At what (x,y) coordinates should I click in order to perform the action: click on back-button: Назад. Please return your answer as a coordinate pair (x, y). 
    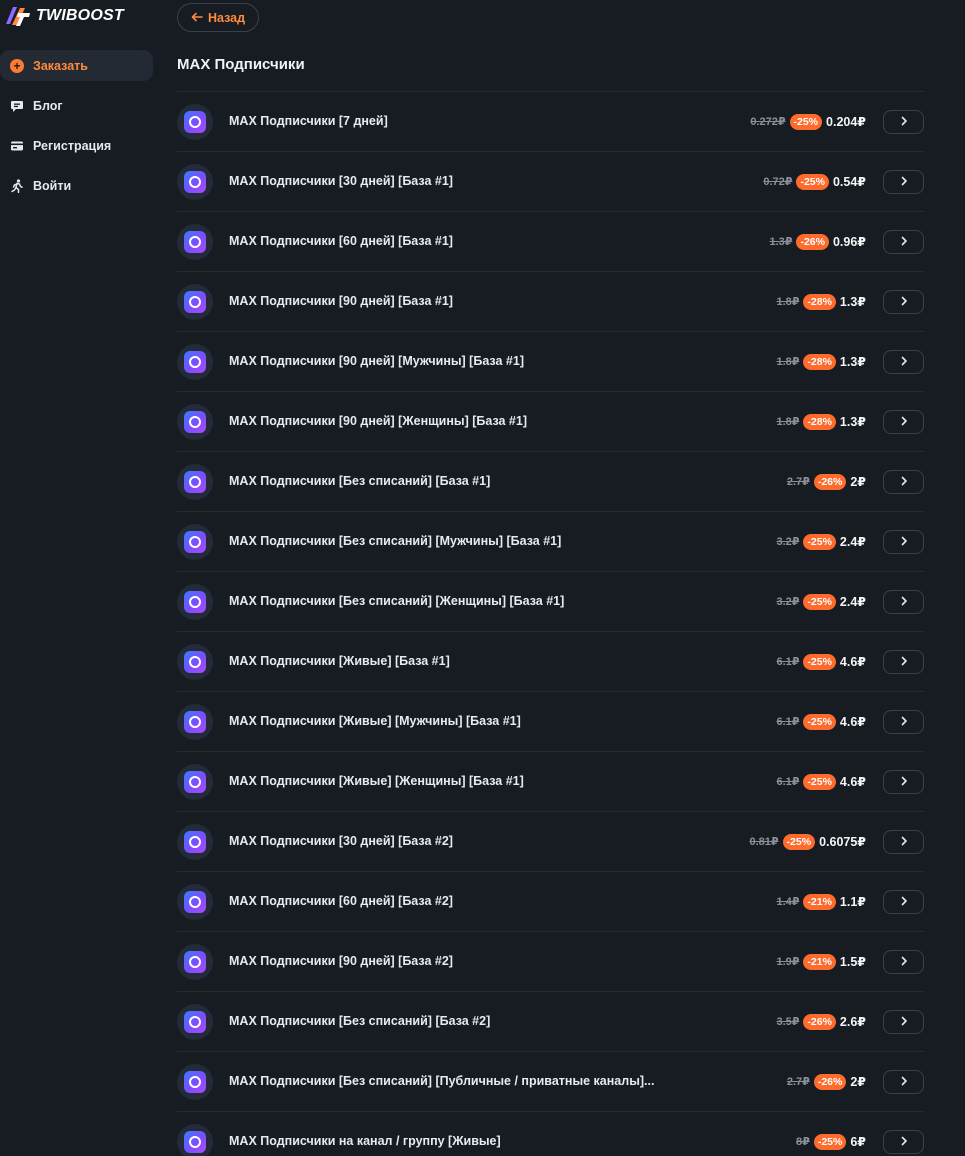
    Looking at the image, I should click on (218, 17).